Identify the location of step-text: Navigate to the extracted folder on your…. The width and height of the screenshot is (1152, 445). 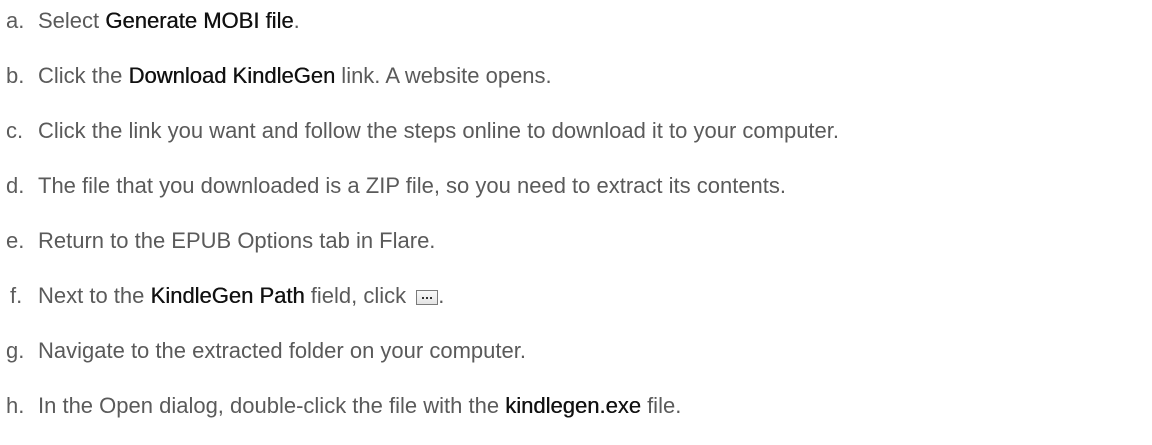
(282, 350).